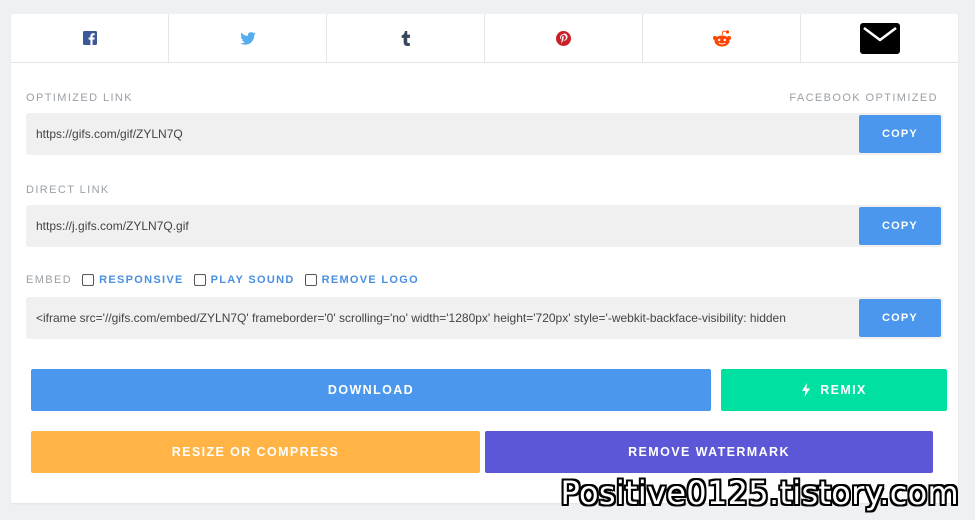 This screenshot has width=975, height=520. What do you see at coordinates (482, 98) in the screenshot?
I see `optimized-link-header: OPTIMIZED LINK FACEBOOK OPTIMIZED` at bounding box center [482, 98].